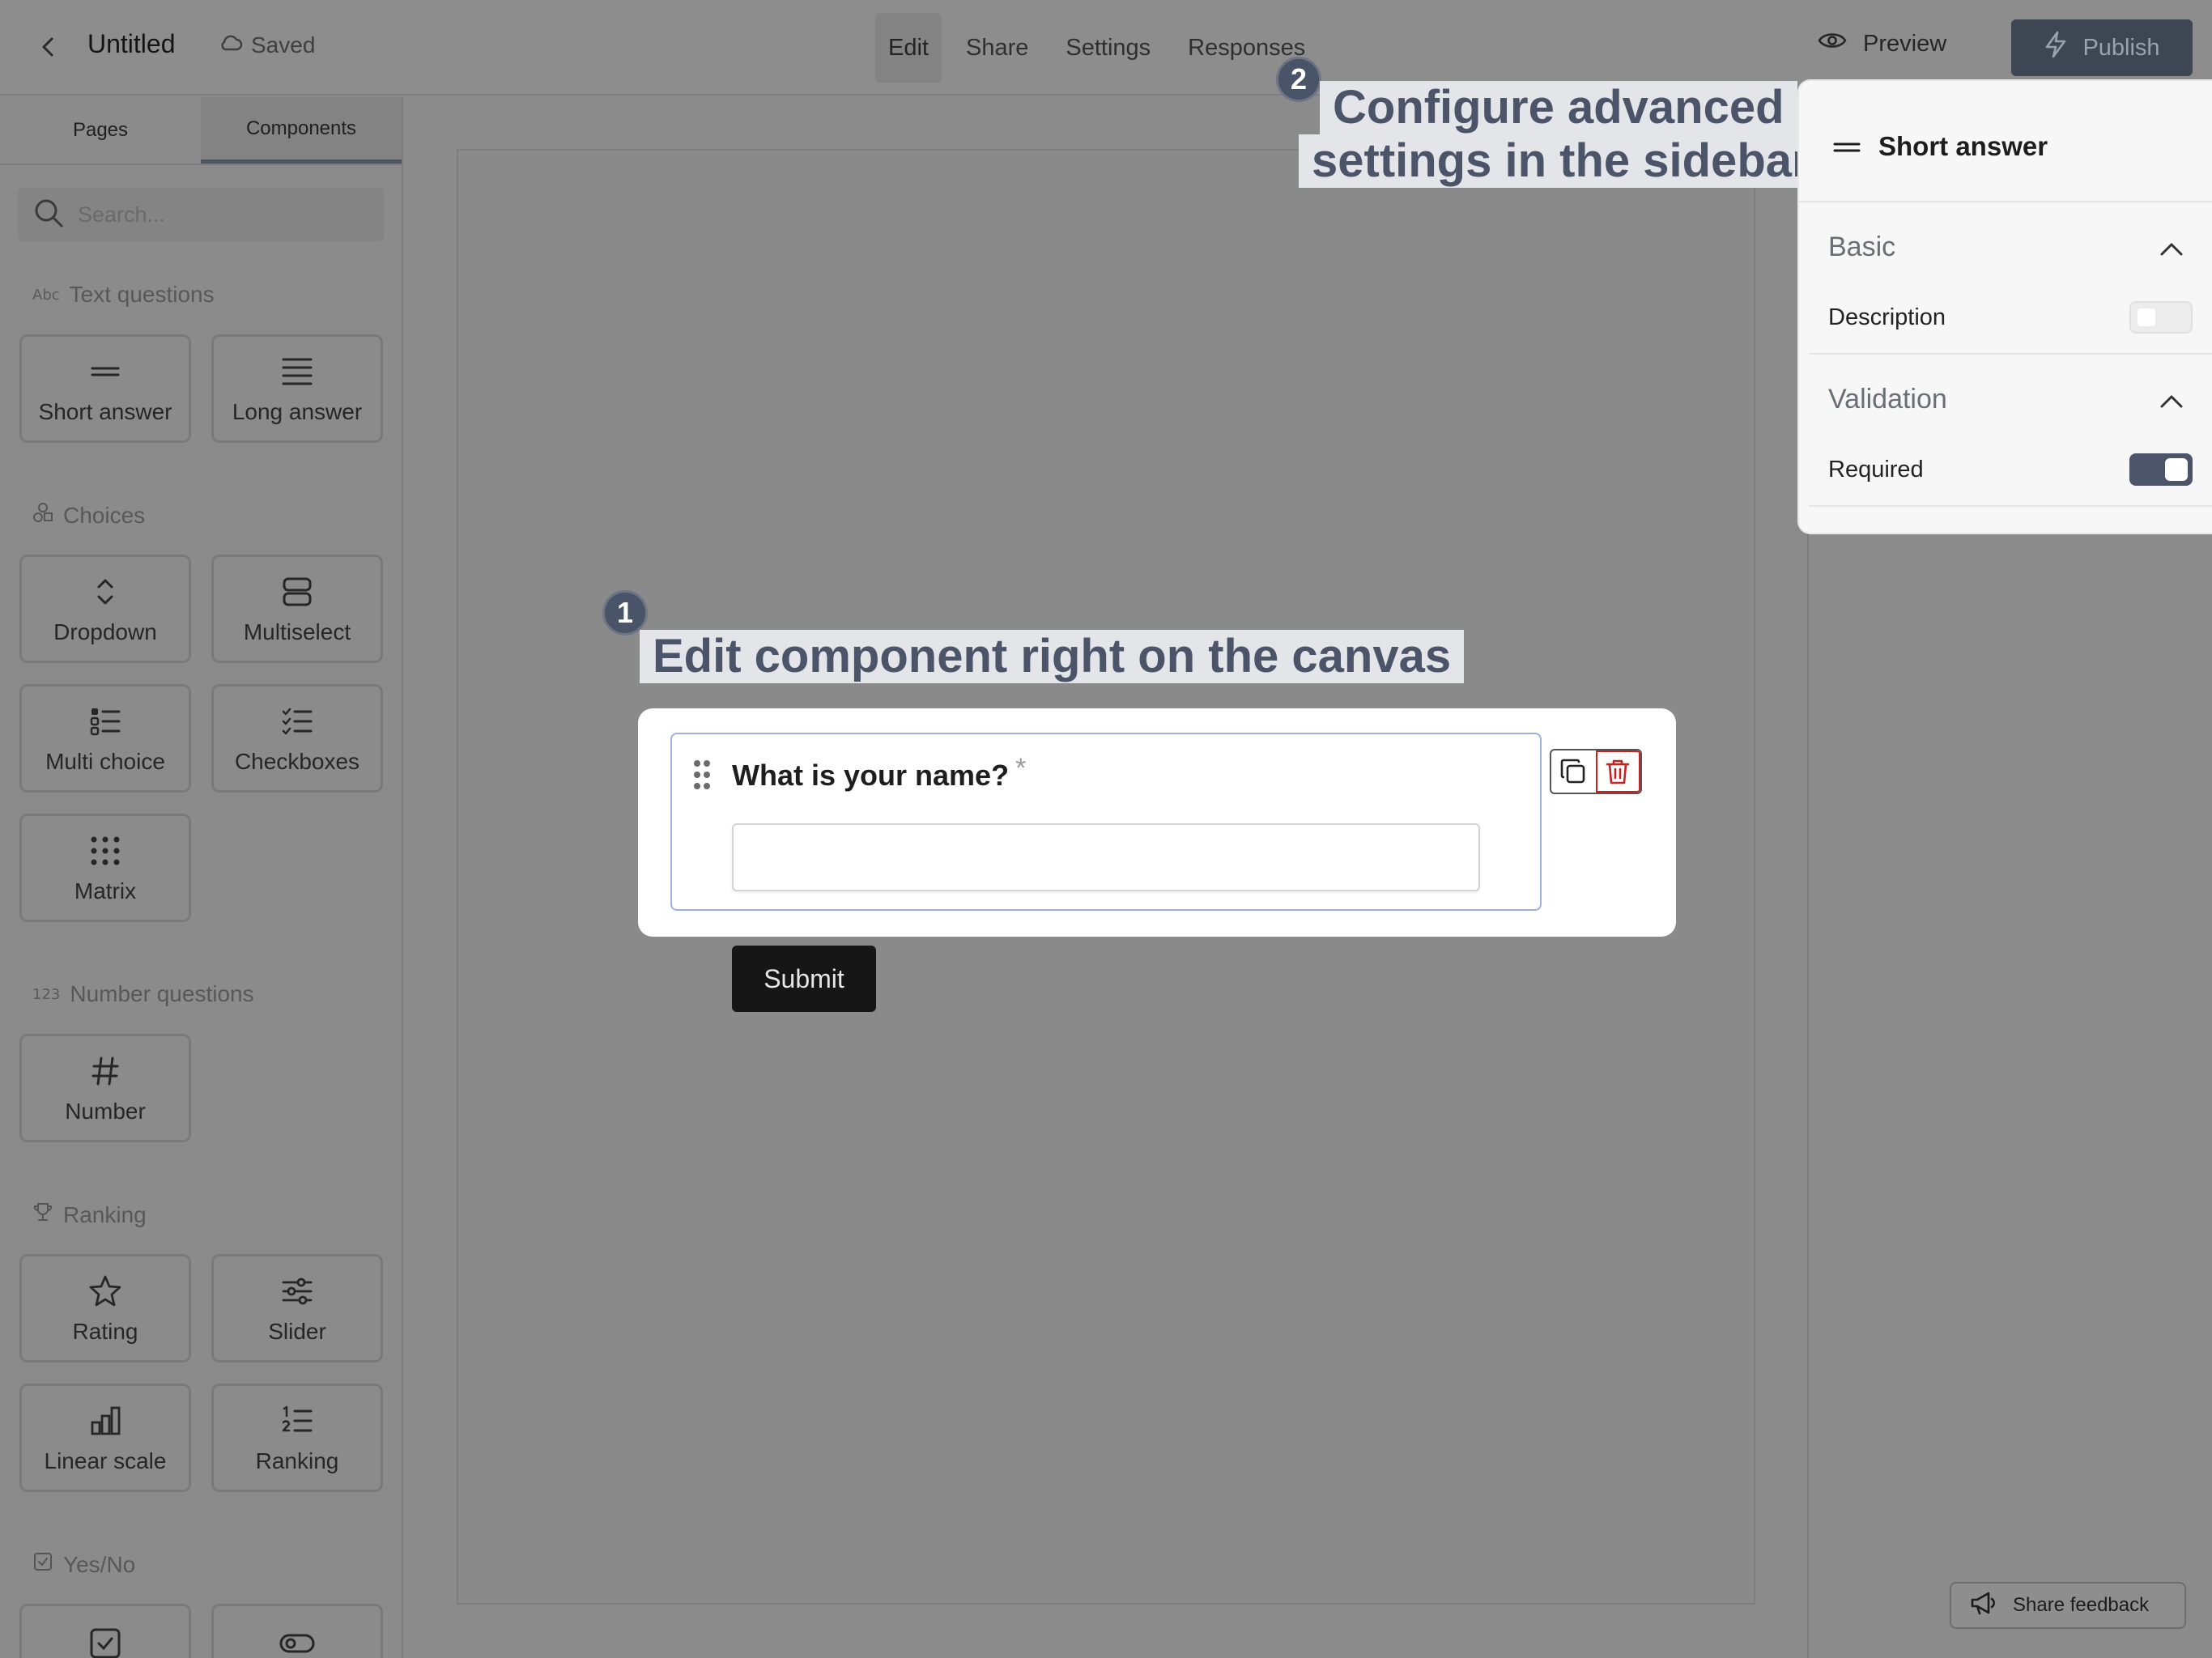 The height and width of the screenshot is (1658, 2212). What do you see at coordinates (2121, 47) in the screenshot?
I see `publish-label: Publish` at bounding box center [2121, 47].